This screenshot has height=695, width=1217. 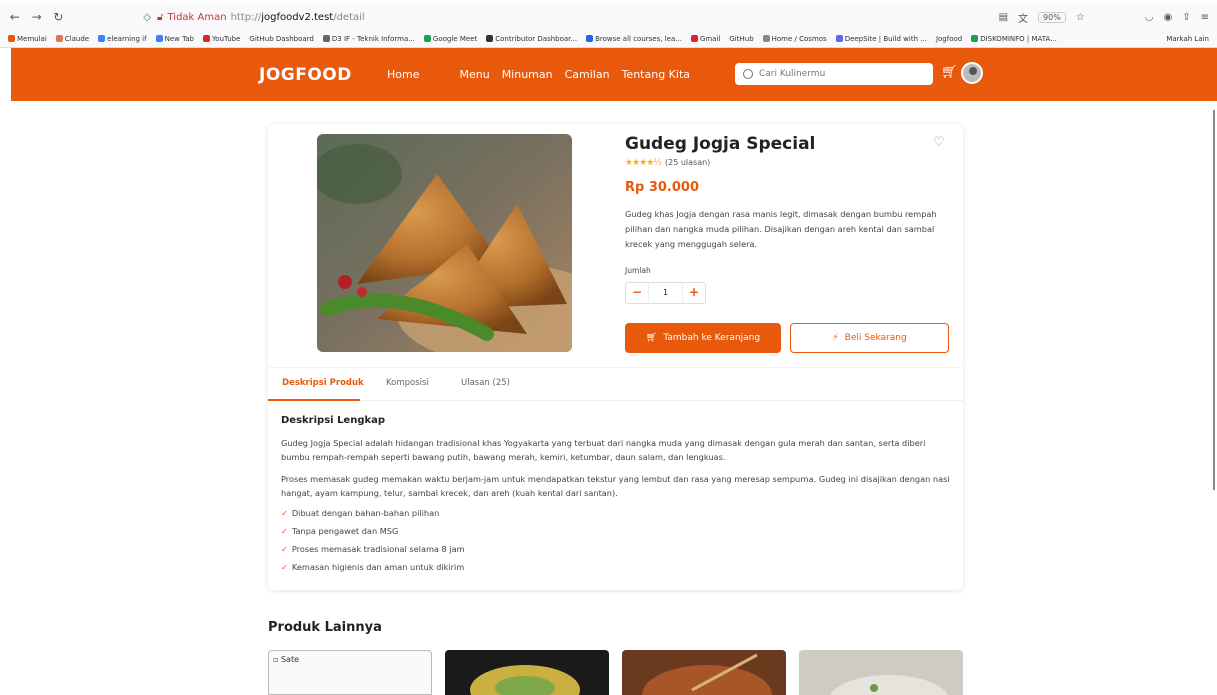 I want to click on bookmark-item: New Tab, so click(x=174, y=38).